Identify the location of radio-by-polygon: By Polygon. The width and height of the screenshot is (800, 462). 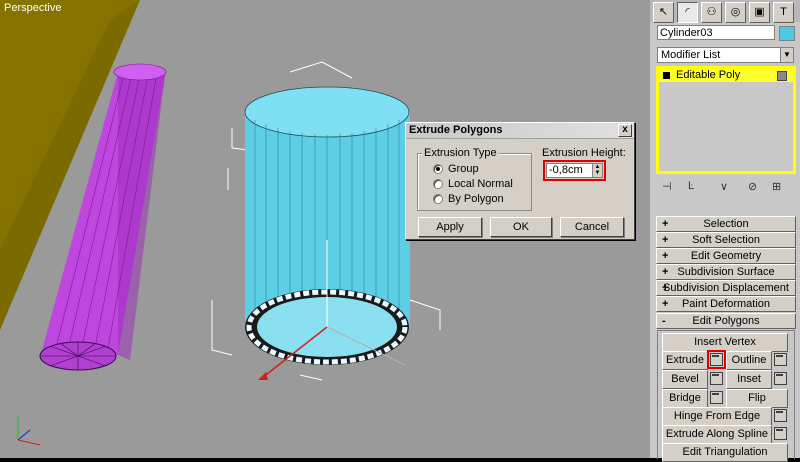
(468, 199).